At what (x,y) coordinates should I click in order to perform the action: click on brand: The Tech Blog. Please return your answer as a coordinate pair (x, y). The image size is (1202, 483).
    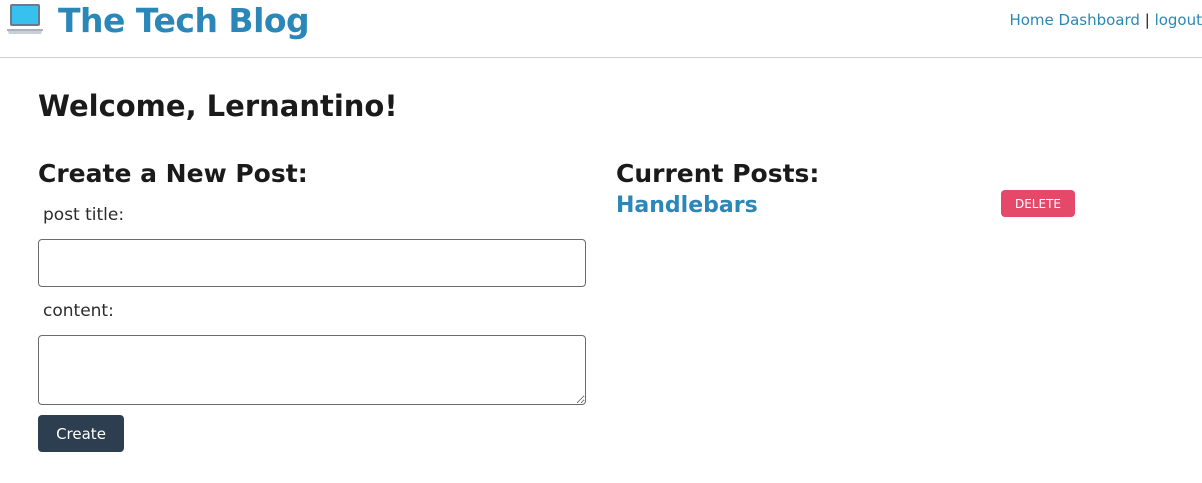
    Looking at the image, I should click on (158, 20).